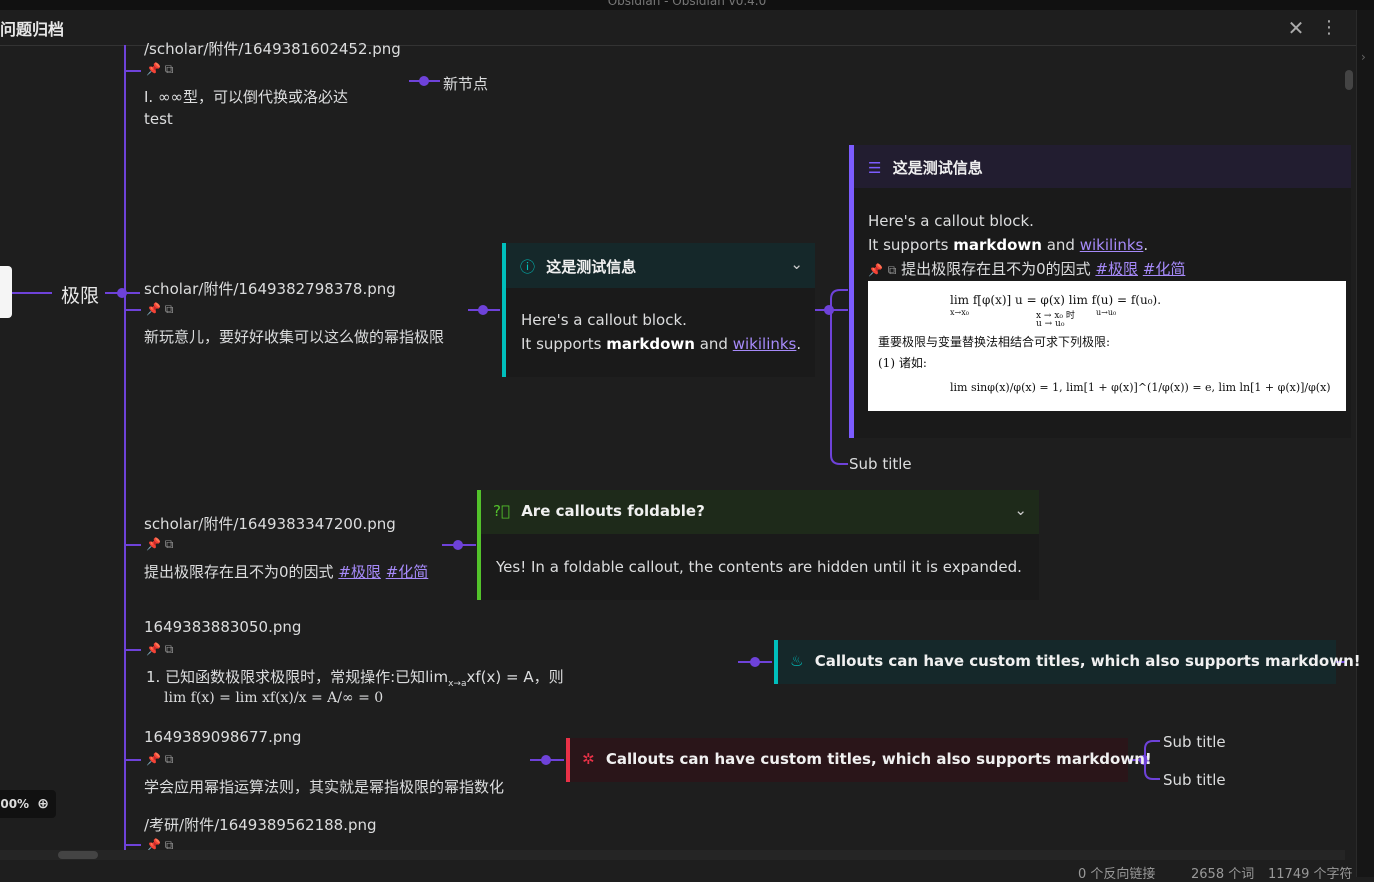  What do you see at coordinates (1050, 324) in the screenshot?
I see `formula-cond: u → u₀` at bounding box center [1050, 324].